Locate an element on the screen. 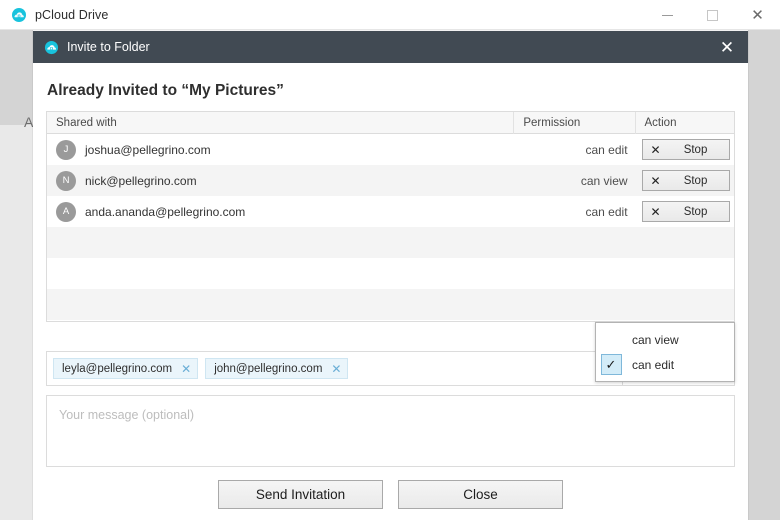 The width and height of the screenshot is (780, 520). cell-shared-with: A anda.ananda@pellegrino.com is located at coordinates (280, 211).